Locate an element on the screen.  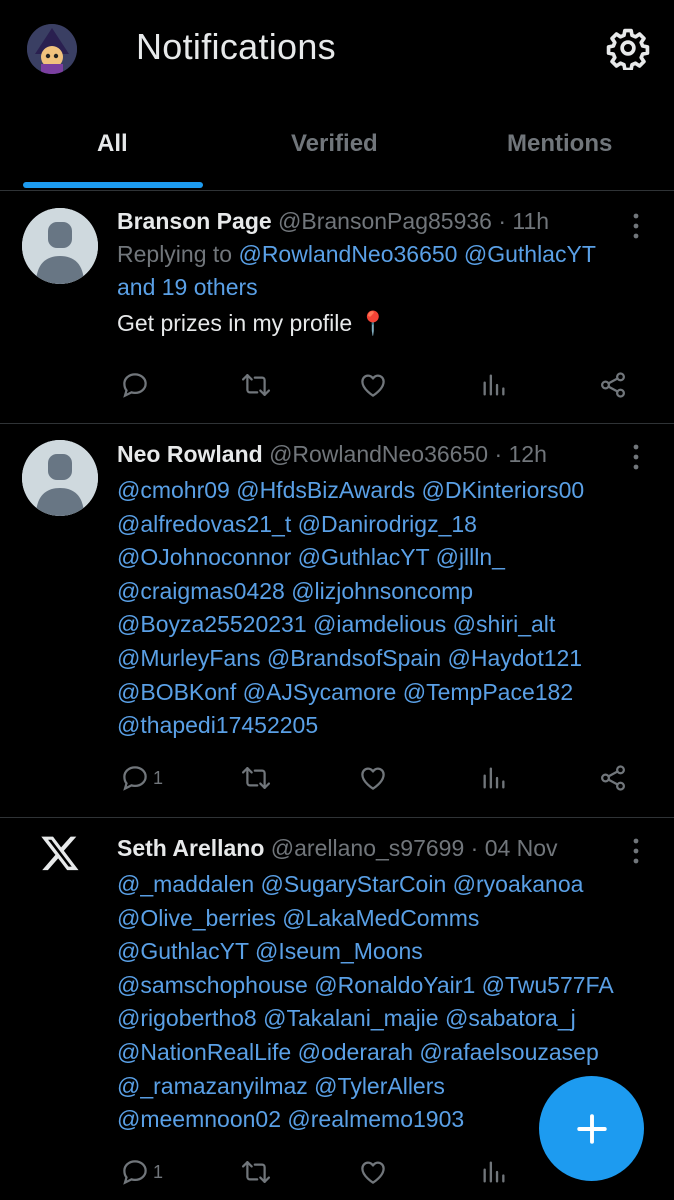
notification-tabs: All Verified Mentions is located at coordinates (337, 145).